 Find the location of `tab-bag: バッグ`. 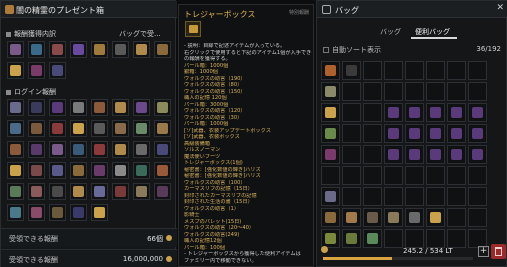

tab-bag: バッグ is located at coordinates (390, 32).